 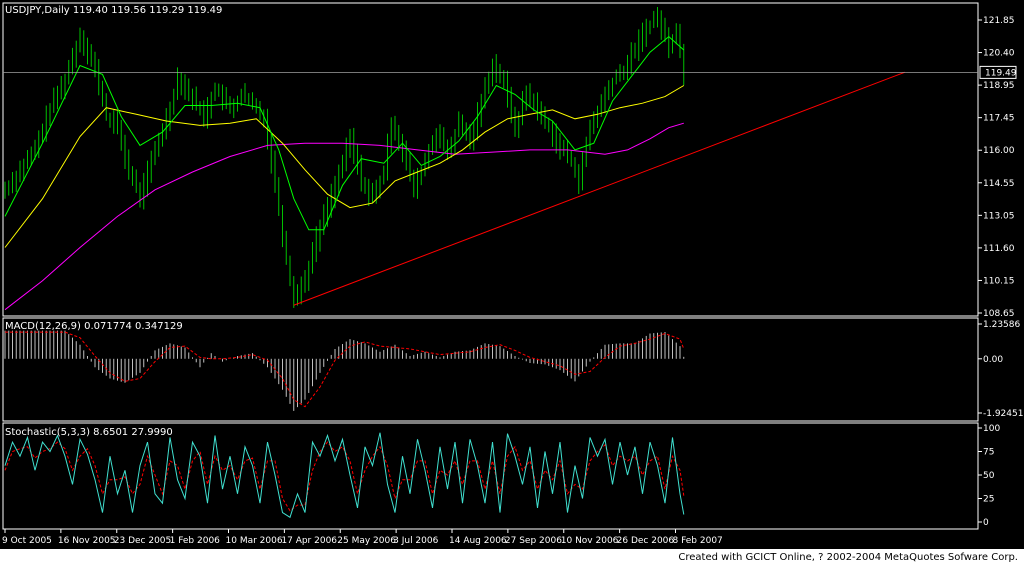 What do you see at coordinates (27, 541) in the screenshot?
I see `date-tick-label: 9 Oct 2005` at bounding box center [27, 541].